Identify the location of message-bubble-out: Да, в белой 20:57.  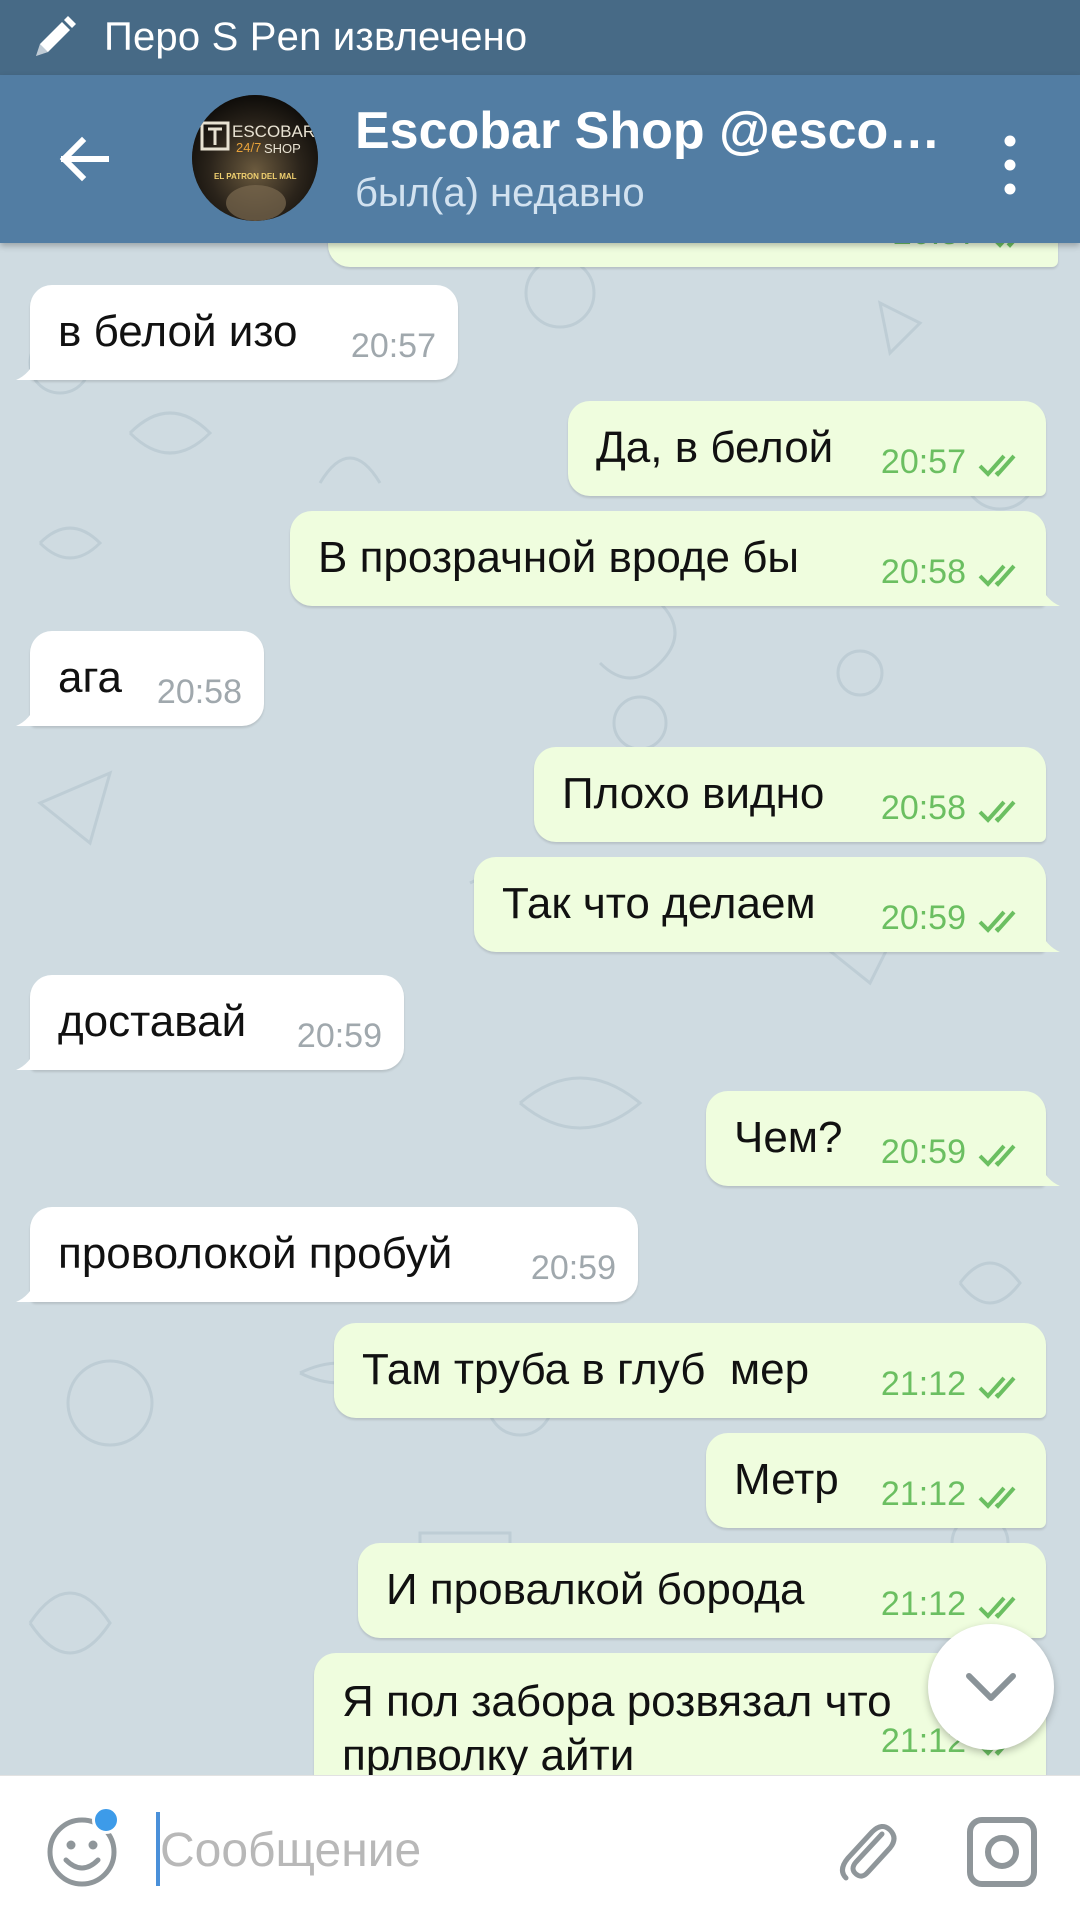
(807, 448).